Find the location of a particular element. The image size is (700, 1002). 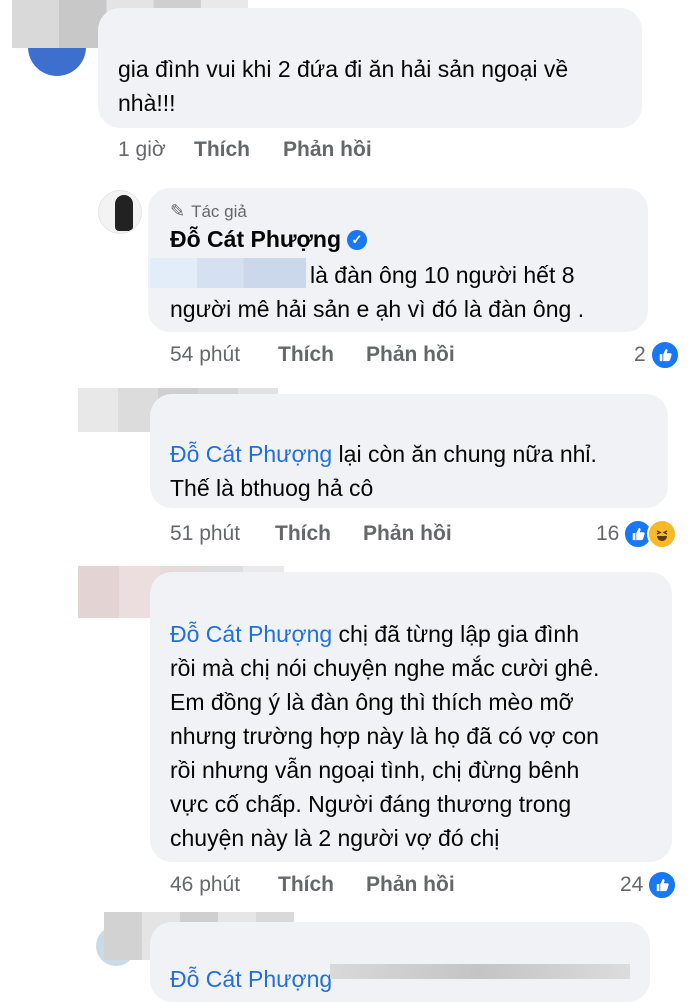

comment-meta: 51 phút Thích Phản hồi is located at coordinates (370, 536).